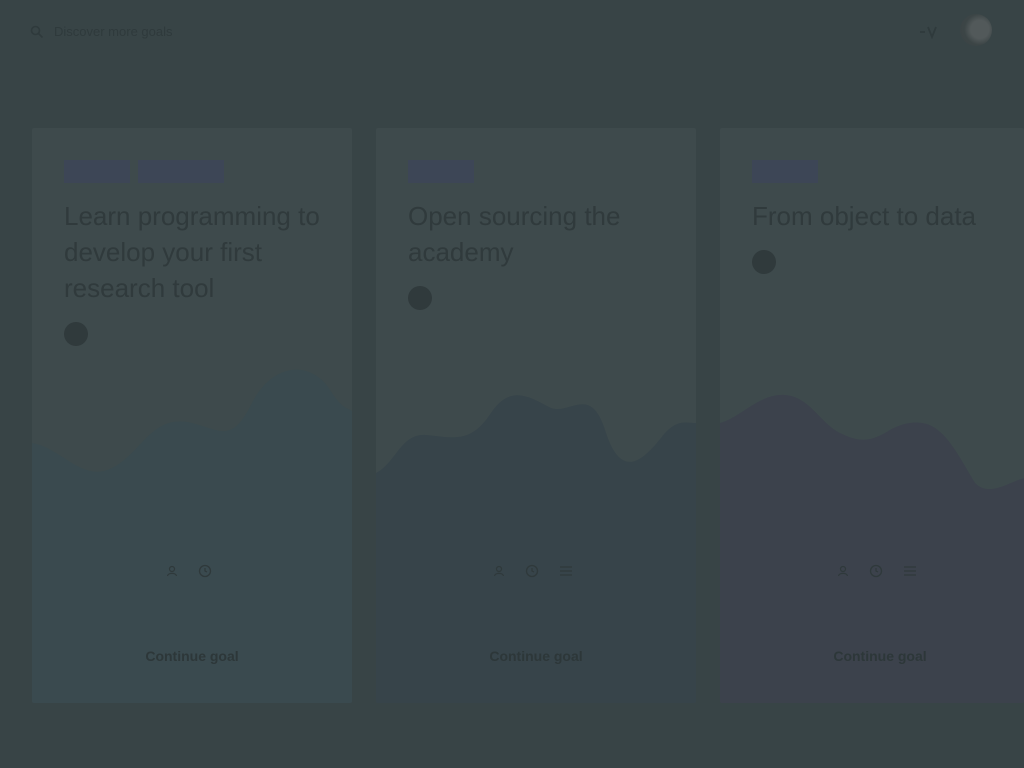 The height and width of the screenshot is (768, 1024). What do you see at coordinates (37, 31) in the screenshot?
I see `search-icon` at bounding box center [37, 31].